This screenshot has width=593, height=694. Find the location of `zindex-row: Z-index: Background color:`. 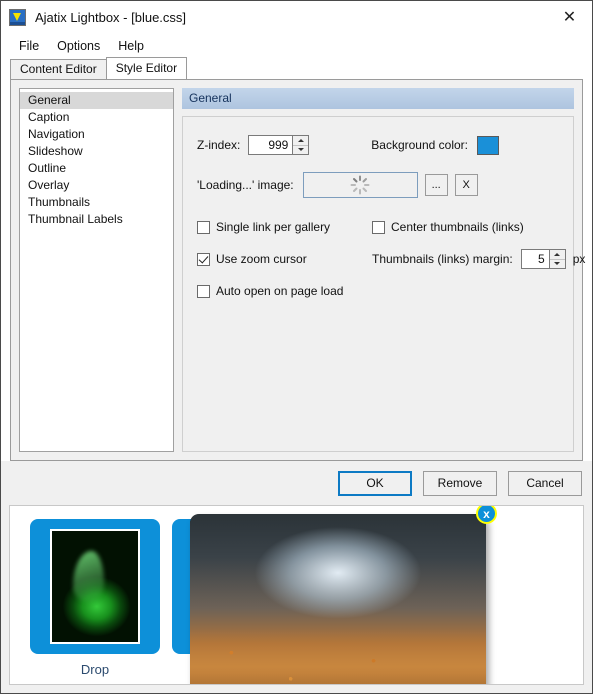

zindex-row: Z-index: Background color: is located at coordinates (378, 145).